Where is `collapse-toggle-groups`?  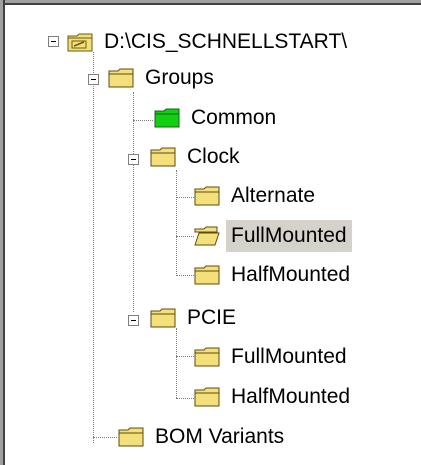
collapse-toggle-groups is located at coordinates (93, 79).